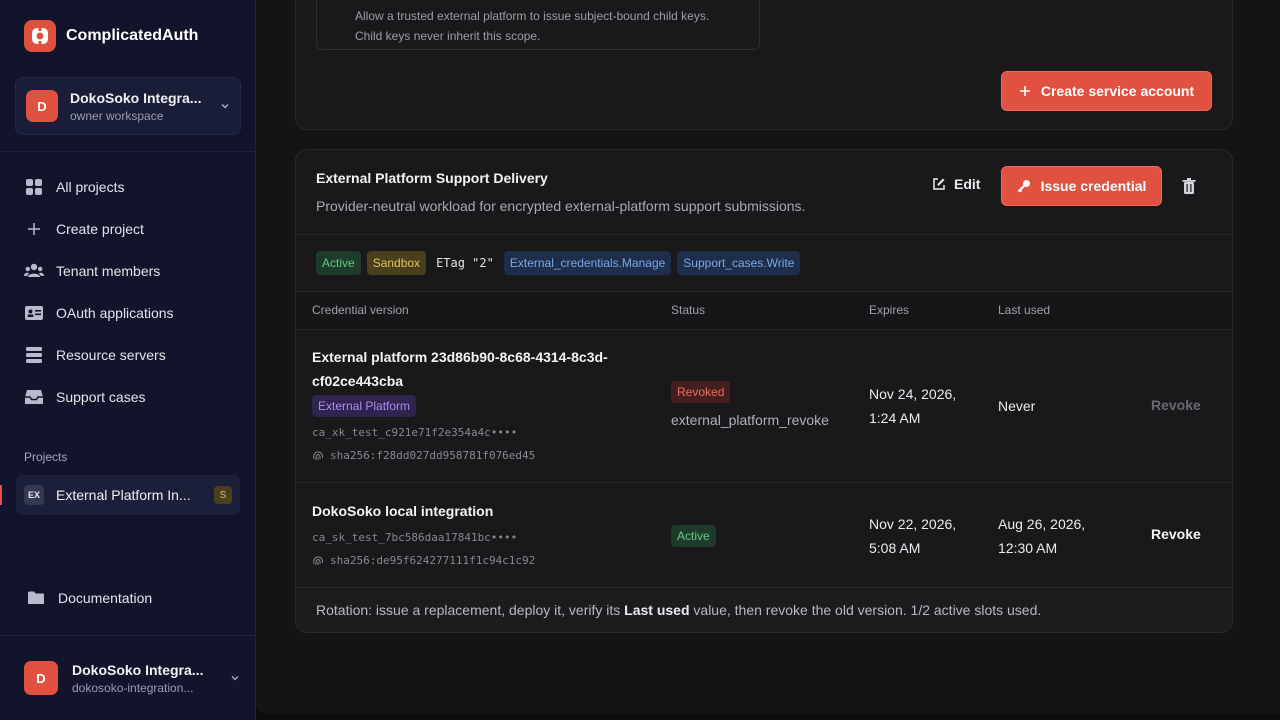 This screenshot has height=720, width=1280. I want to click on edit-icon, so click(939, 184).